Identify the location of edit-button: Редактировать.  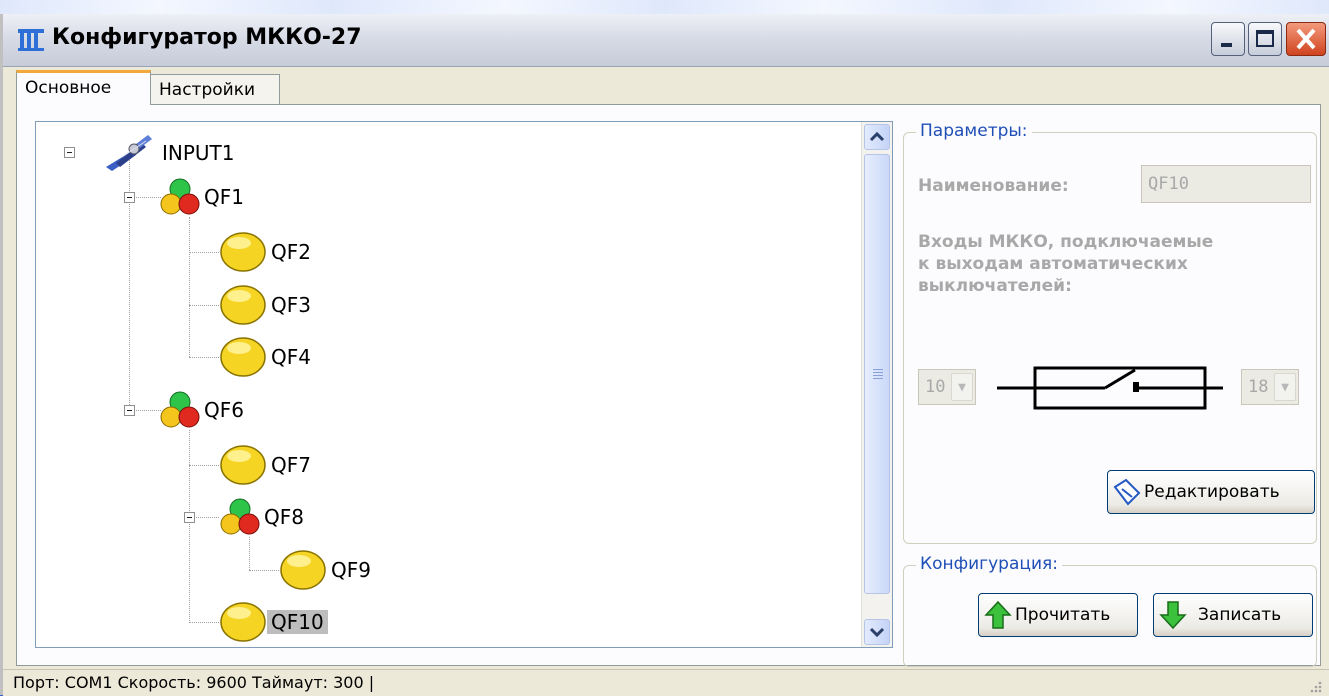
(1211, 492).